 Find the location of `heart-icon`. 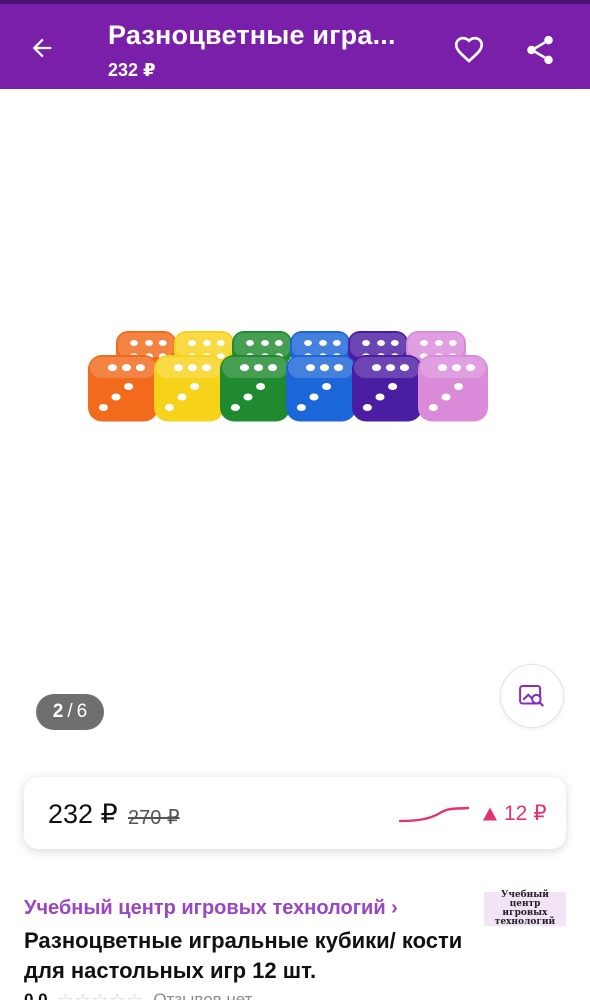

heart-icon is located at coordinates (469, 49).